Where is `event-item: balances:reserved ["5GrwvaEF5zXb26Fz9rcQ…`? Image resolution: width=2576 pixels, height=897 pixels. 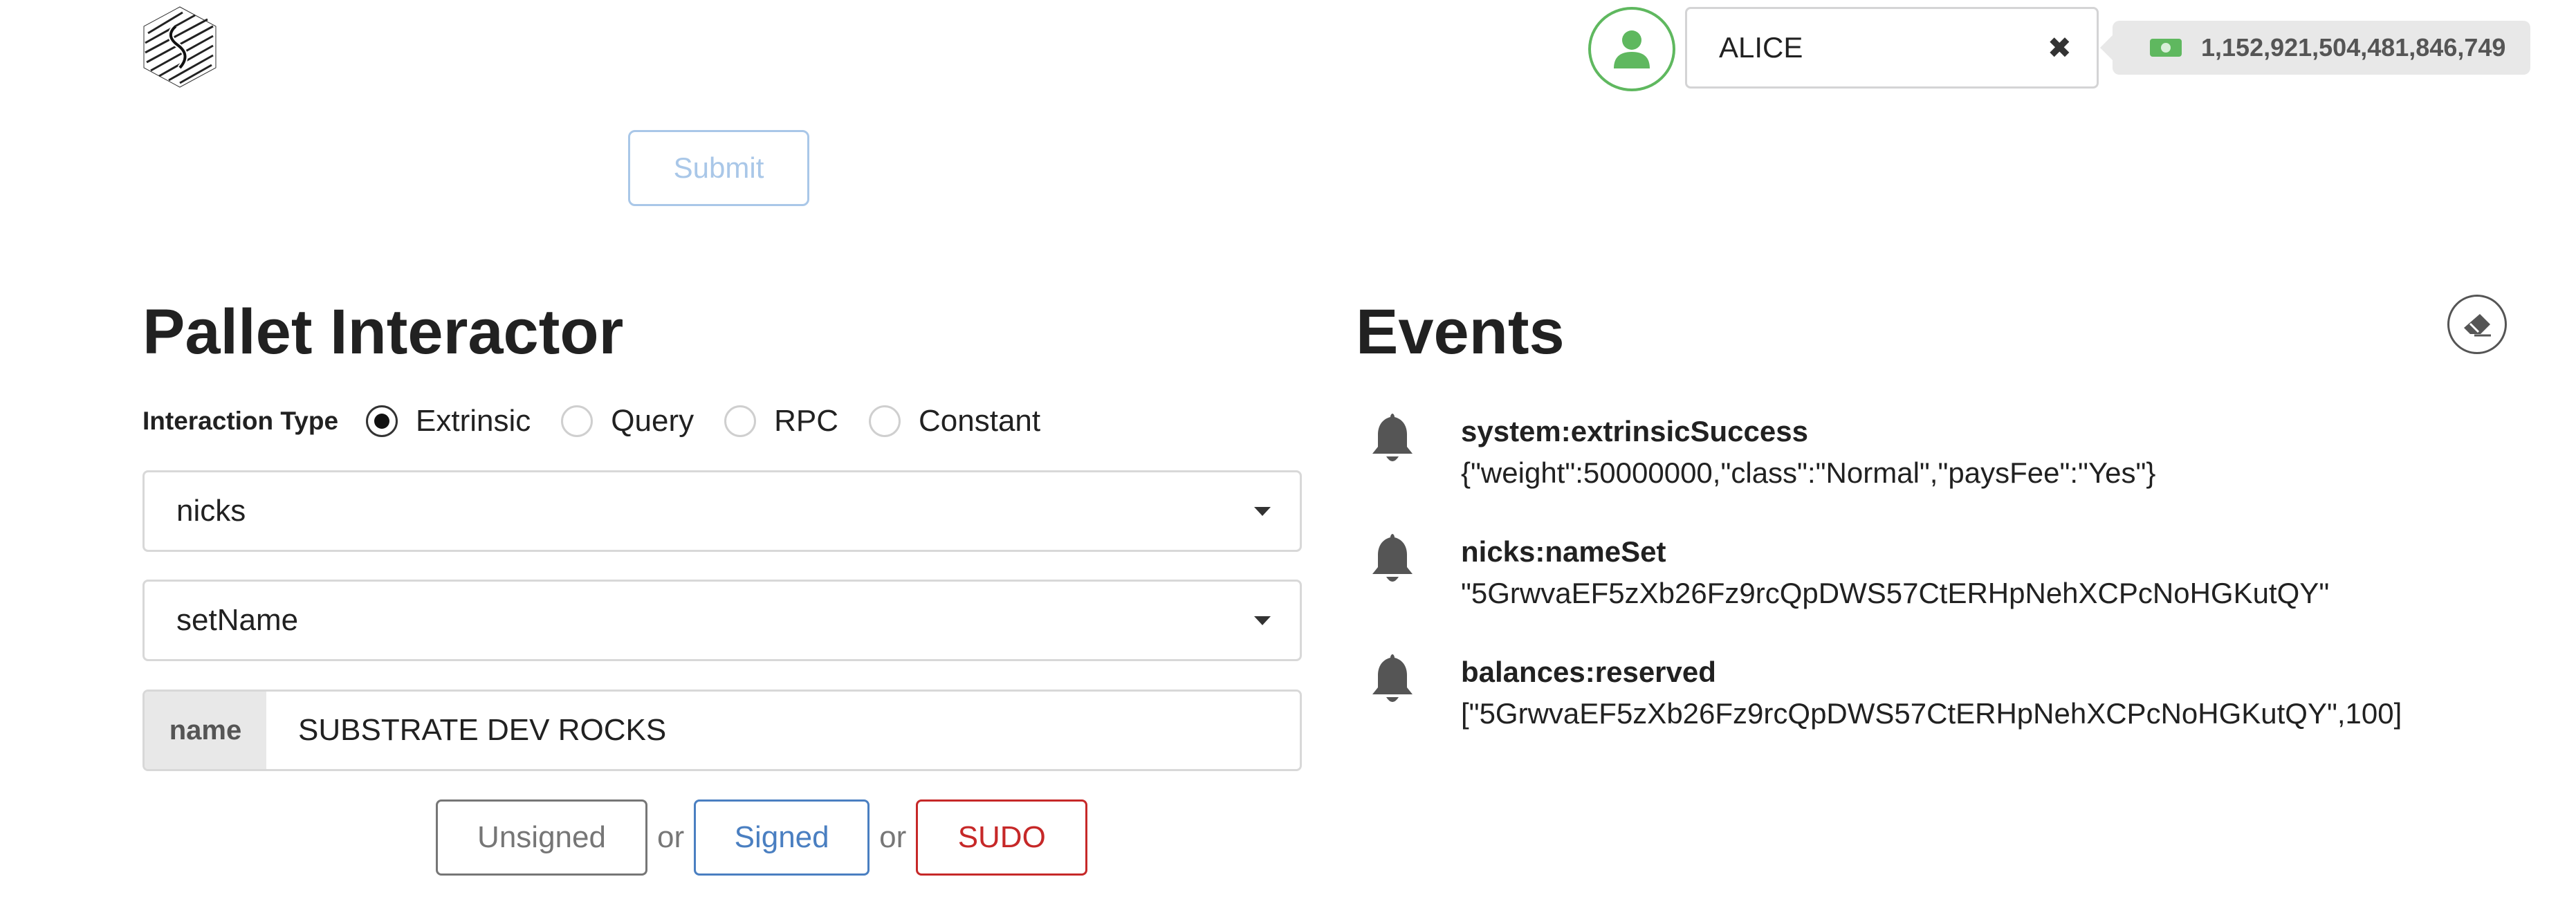 event-item: balances:reserved ["5GrwvaEF5zXb26Fz9rcQ… is located at coordinates (1885, 692).